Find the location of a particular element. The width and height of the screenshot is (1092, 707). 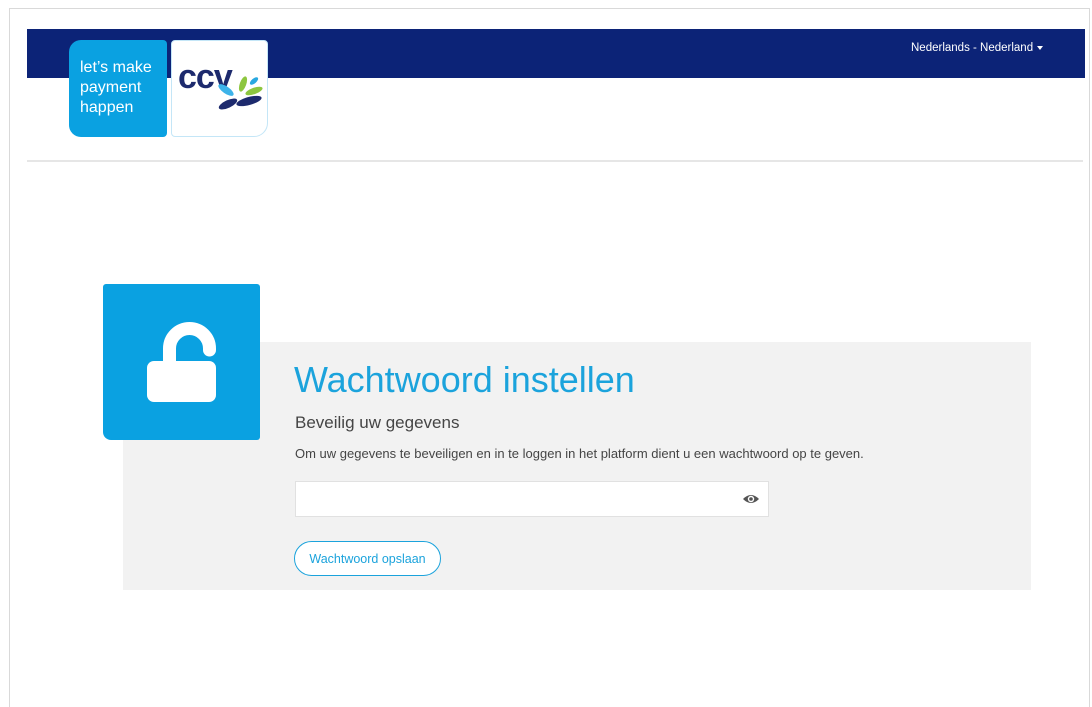

logo-tagline: let’s make payment happen is located at coordinates (118, 88).